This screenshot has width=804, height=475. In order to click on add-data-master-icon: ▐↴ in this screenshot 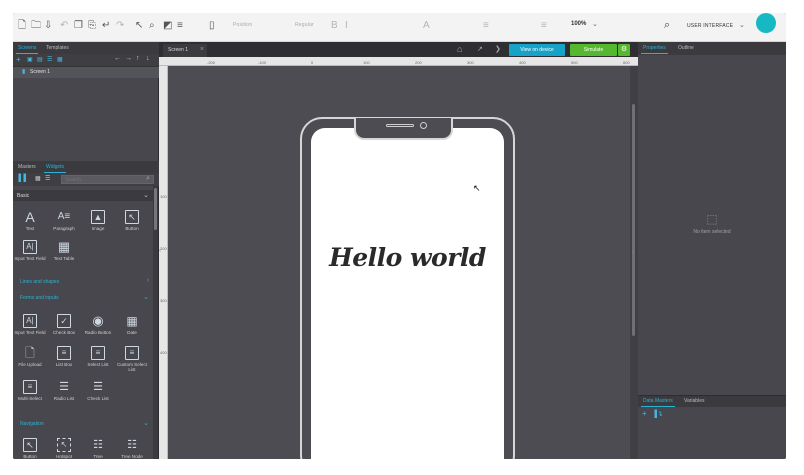, I will do `click(657, 414)`.